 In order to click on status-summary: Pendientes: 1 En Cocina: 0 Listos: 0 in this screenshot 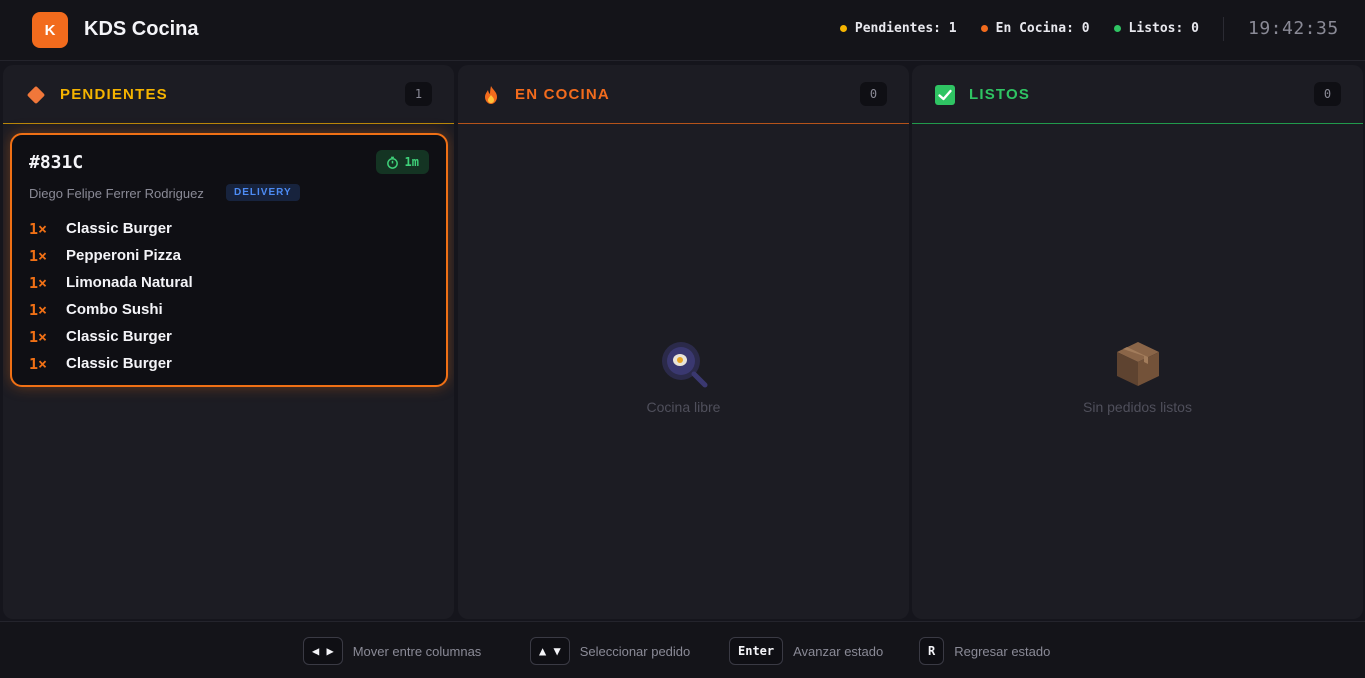, I will do `click(1019, 28)`.